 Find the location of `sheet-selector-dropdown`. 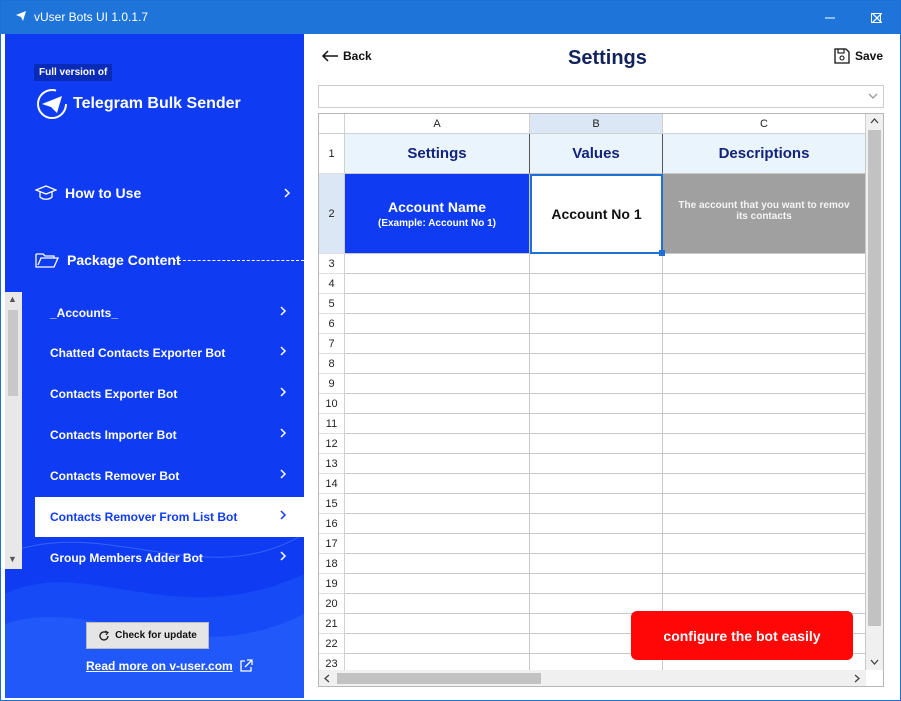

sheet-selector-dropdown is located at coordinates (601, 96).